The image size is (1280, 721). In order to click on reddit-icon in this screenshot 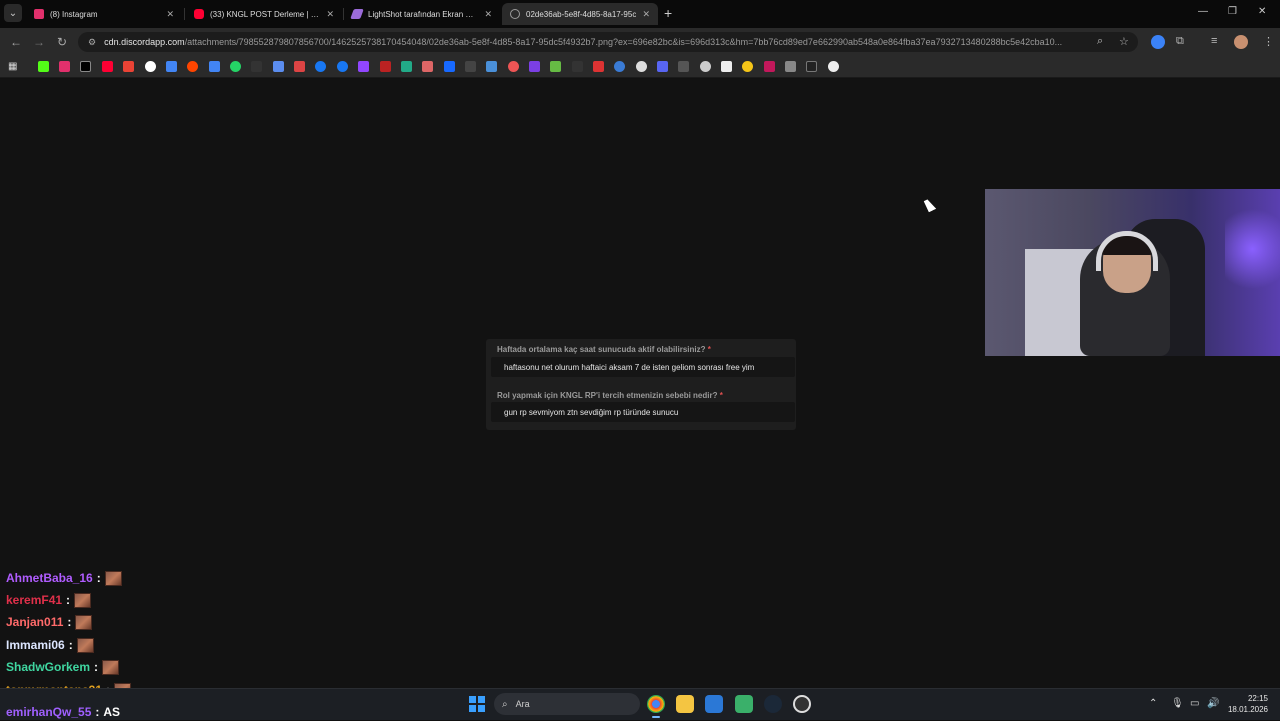, I will do `click(192, 66)`.